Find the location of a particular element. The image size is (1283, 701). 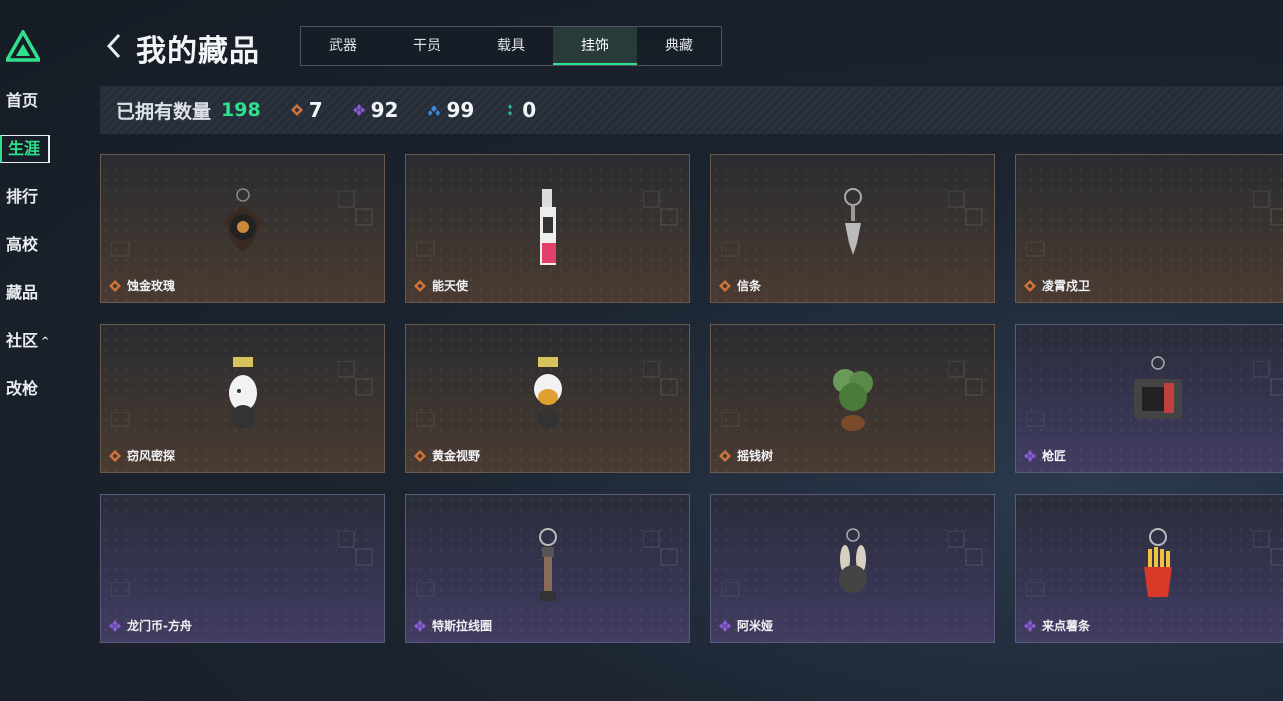

stat-gold-count: 7 is located at coordinates (315, 110).